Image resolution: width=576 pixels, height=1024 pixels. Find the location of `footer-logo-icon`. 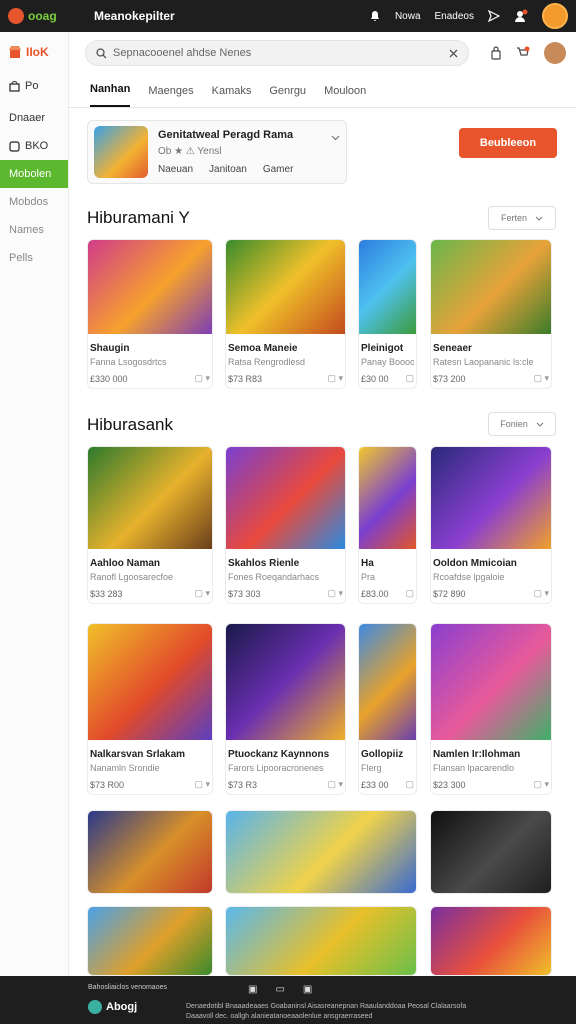

footer-logo-icon is located at coordinates (95, 1007).